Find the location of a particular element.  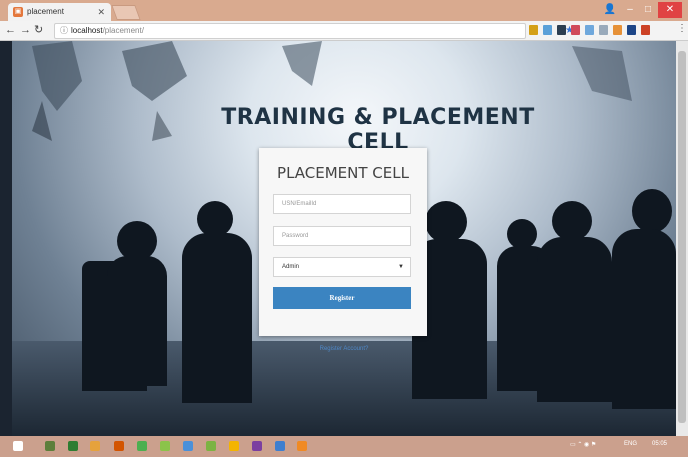

back-icon: ← is located at coordinates (10, 30).